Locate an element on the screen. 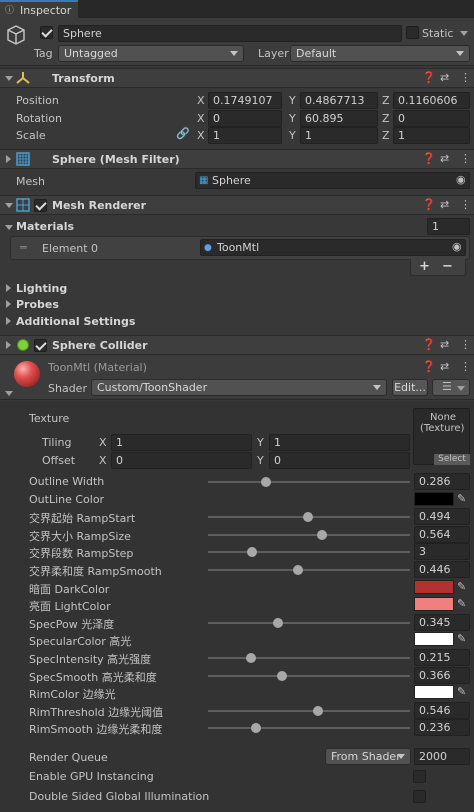 This screenshot has height=812, width=474. drag-handle-icon: ═ is located at coordinates (23, 248).